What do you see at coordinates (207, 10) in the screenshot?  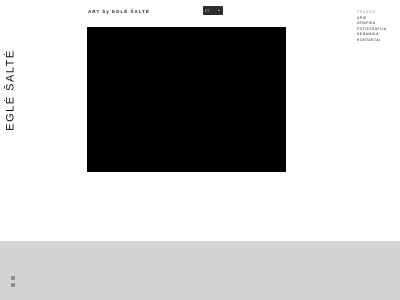 I see `language-selected-value: LT` at bounding box center [207, 10].